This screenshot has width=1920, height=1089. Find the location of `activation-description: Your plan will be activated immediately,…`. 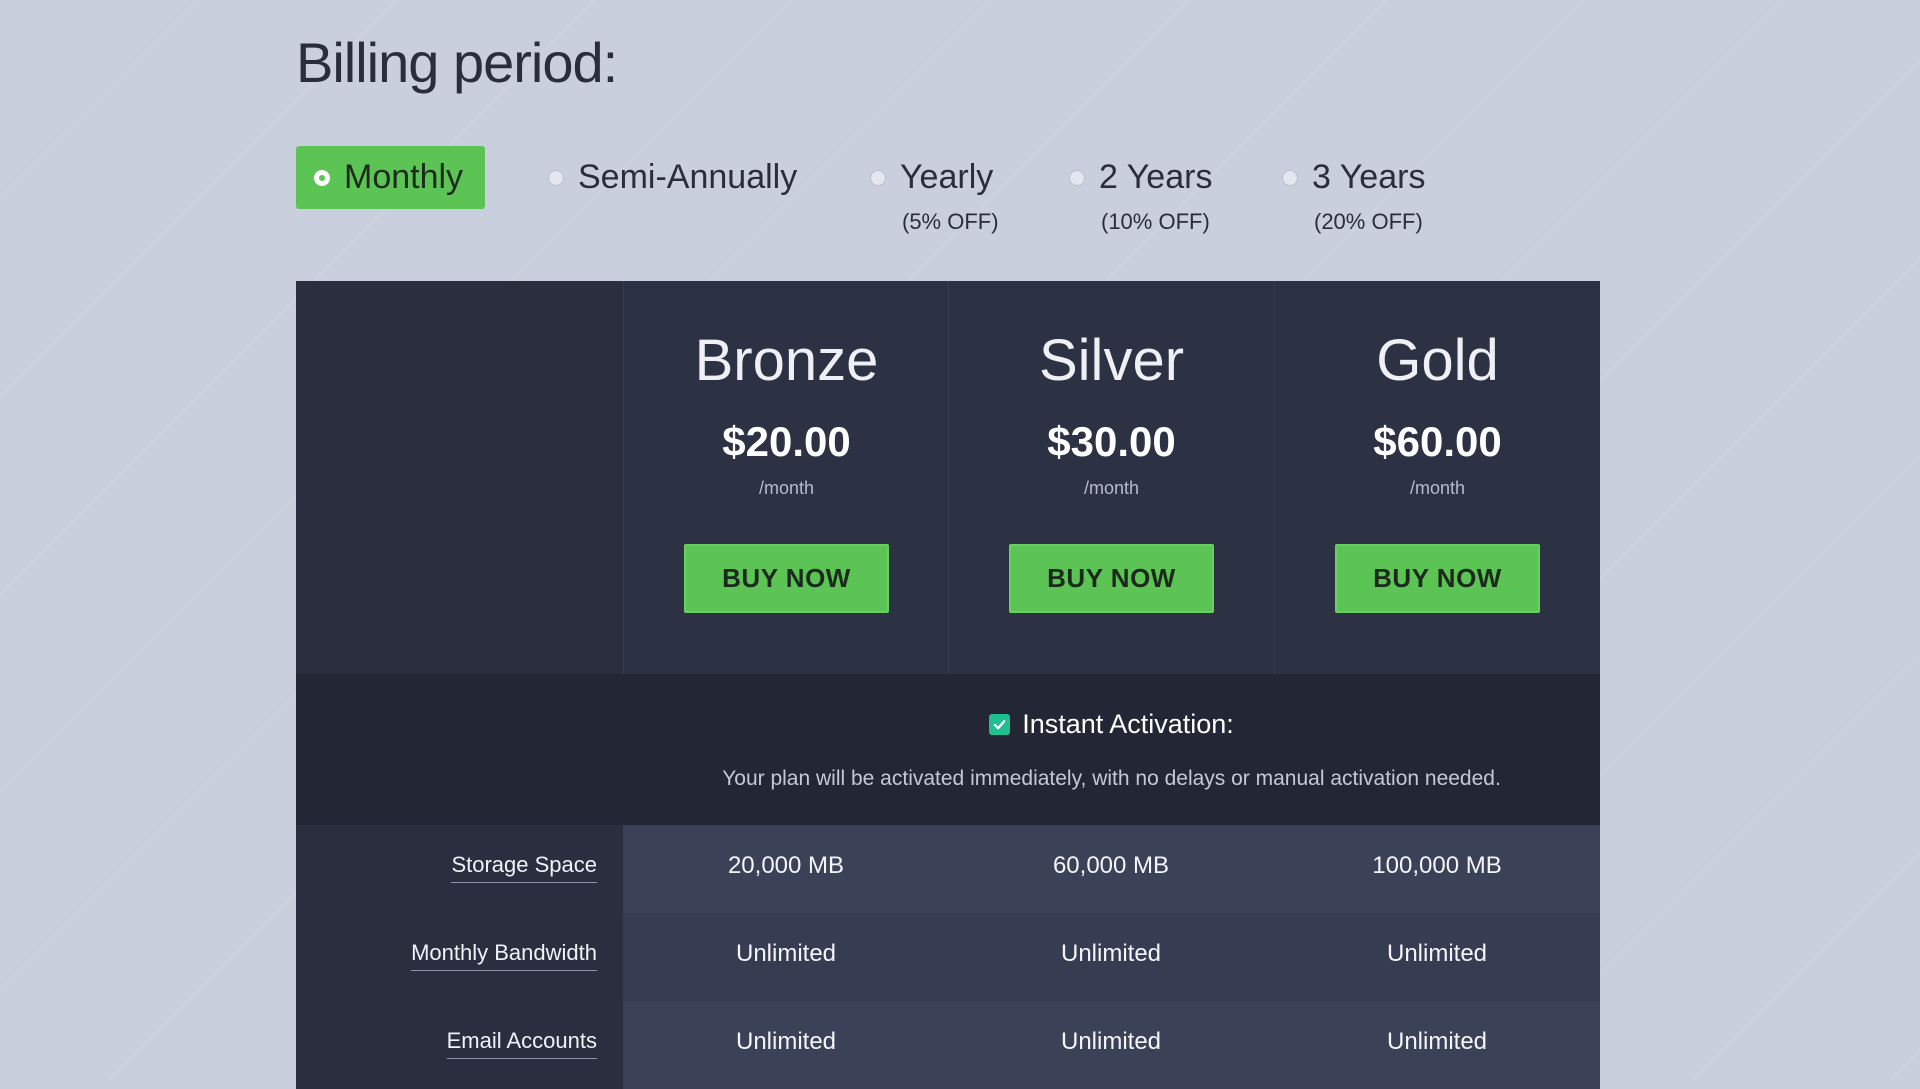

activation-description: Your plan will be activated immediately,… is located at coordinates (1111, 778).